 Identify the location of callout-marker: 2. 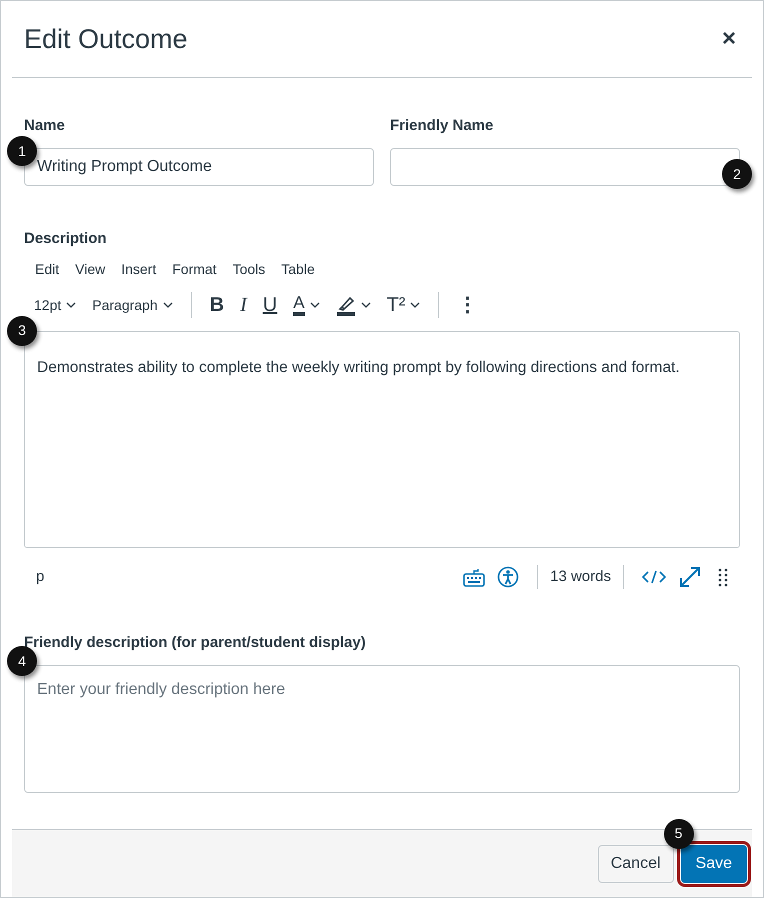
(737, 174).